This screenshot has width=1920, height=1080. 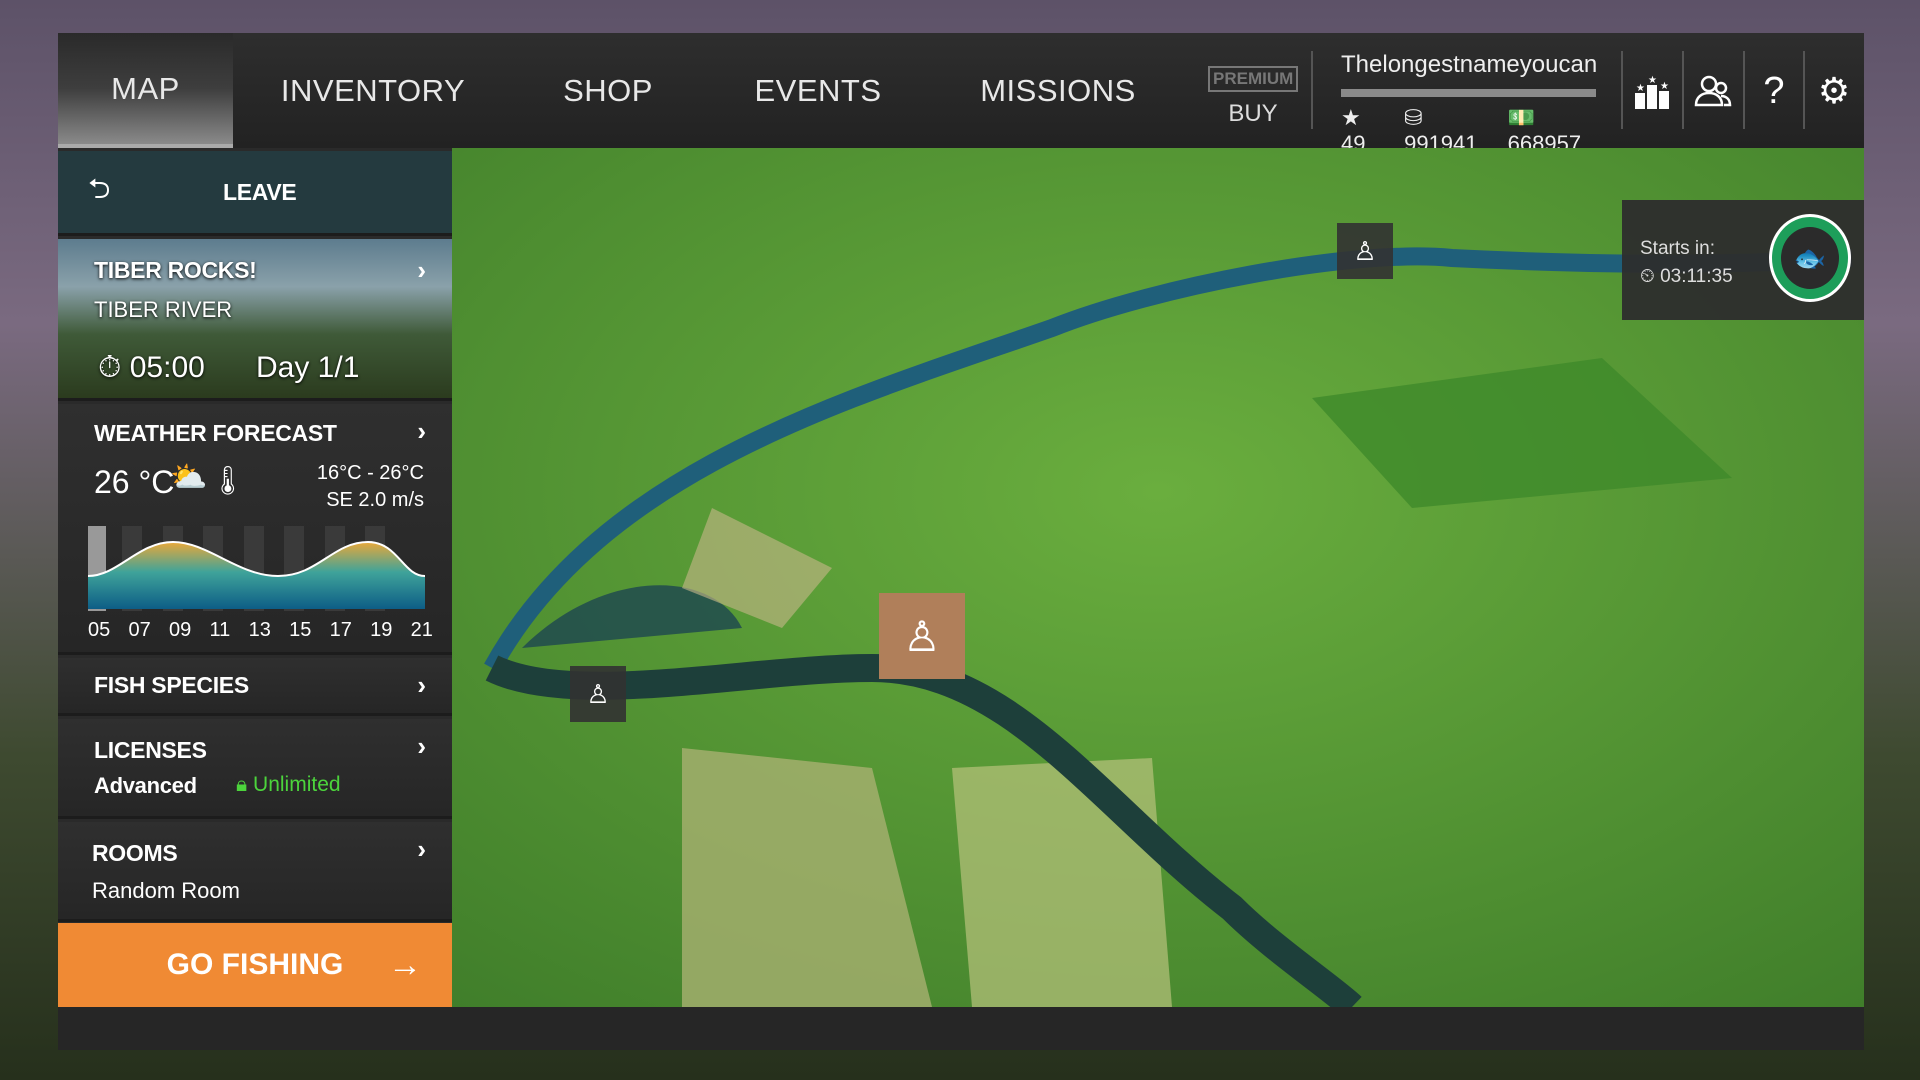 What do you see at coordinates (215, 433) in the screenshot?
I see `weather-title: WEATHER FORECAST` at bounding box center [215, 433].